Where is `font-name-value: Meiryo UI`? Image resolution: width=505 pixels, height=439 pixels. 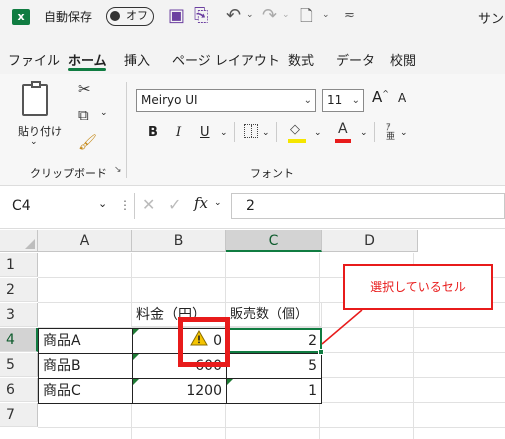
font-name-value: Meiryo UI is located at coordinates (169, 100).